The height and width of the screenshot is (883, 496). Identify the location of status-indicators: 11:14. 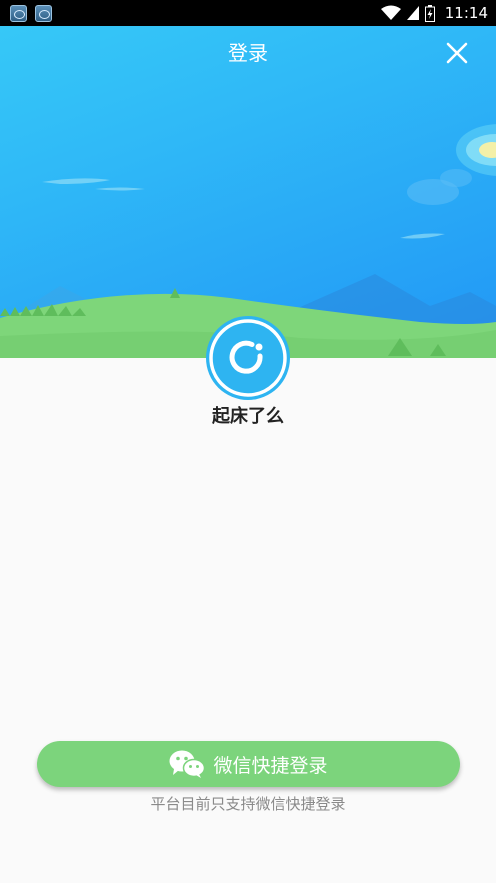
(434, 13).